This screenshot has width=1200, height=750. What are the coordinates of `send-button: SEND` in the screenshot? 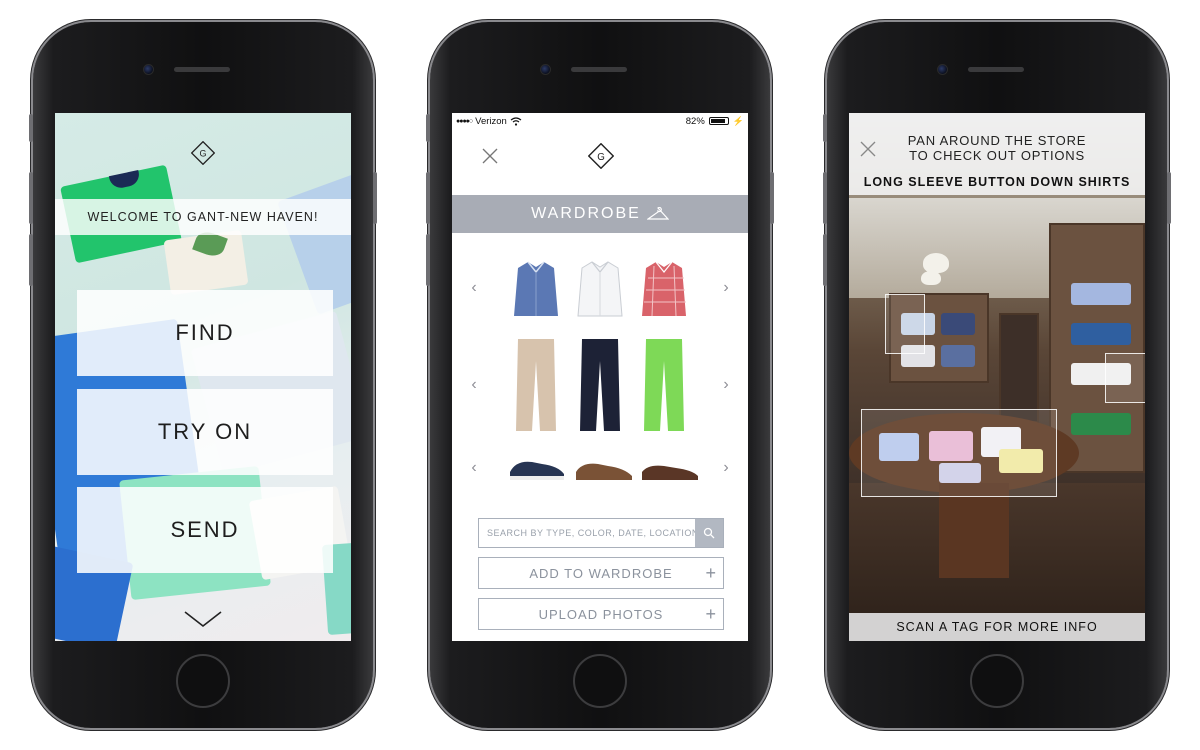 It's located at (205, 530).